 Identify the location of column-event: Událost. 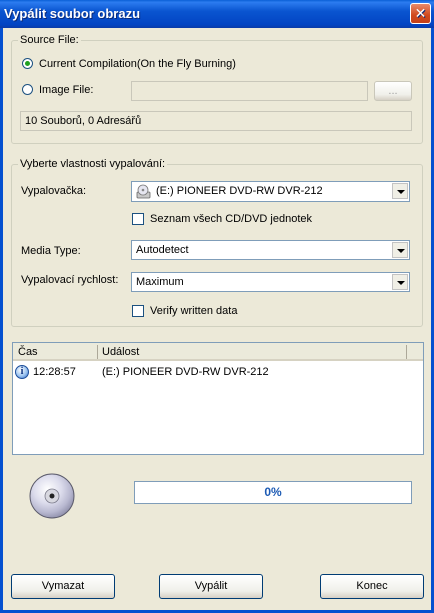
(120, 352).